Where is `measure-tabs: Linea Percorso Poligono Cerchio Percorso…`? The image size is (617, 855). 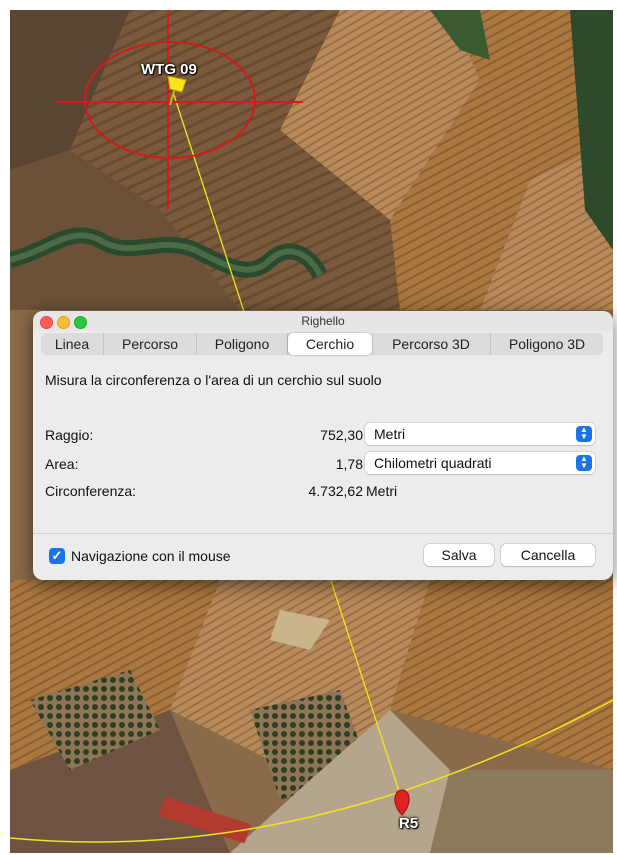 measure-tabs: Linea Percorso Poligono Cerchio Percorso… is located at coordinates (322, 344).